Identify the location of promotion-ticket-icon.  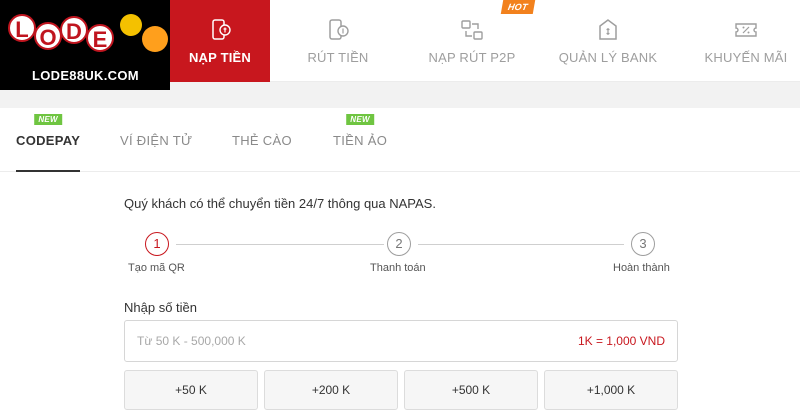
(746, 29).